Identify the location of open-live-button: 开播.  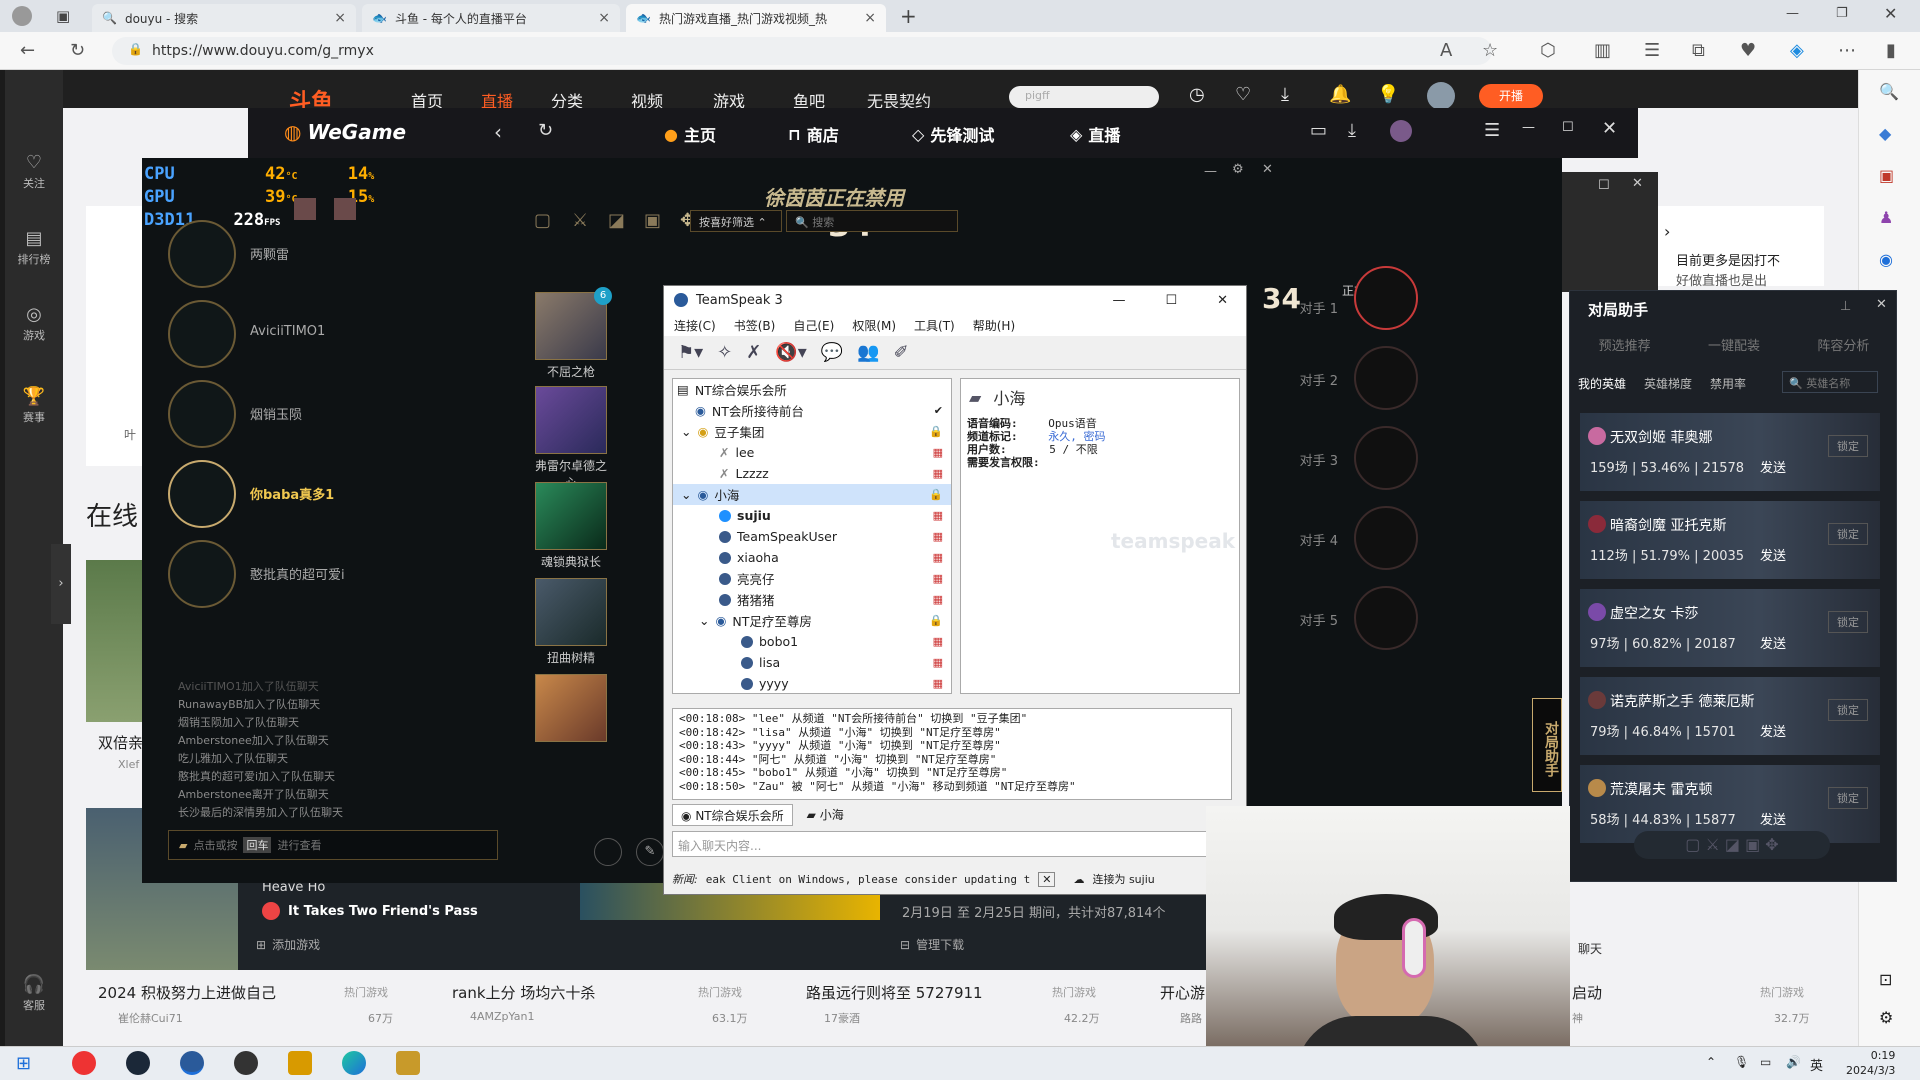
(1511, 96).